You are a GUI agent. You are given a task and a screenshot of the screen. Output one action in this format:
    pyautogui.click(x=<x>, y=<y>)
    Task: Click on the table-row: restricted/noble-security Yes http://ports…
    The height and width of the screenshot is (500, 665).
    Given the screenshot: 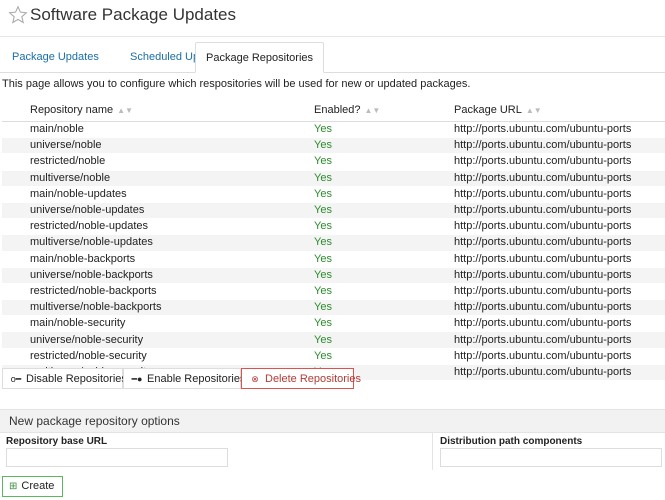 What is the action you would take?
    pyautogui.click(x=333, y=356)
    